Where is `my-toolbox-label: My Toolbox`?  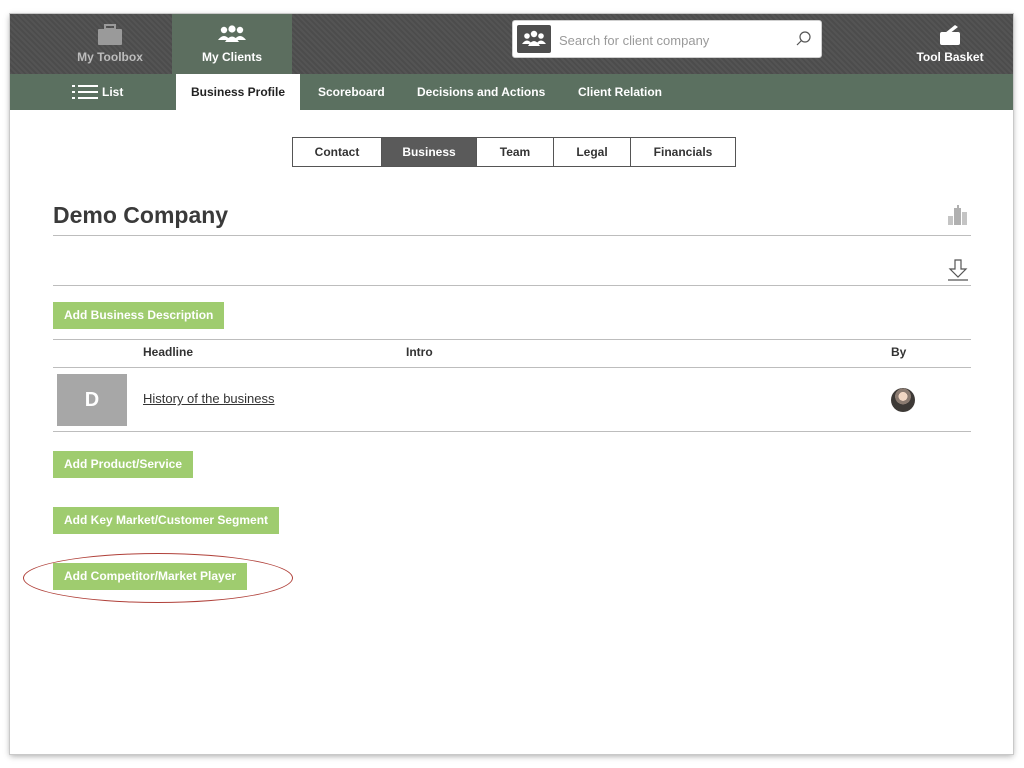 my-toolbox-label: My Toolbox is located at coordinates (110, 57).